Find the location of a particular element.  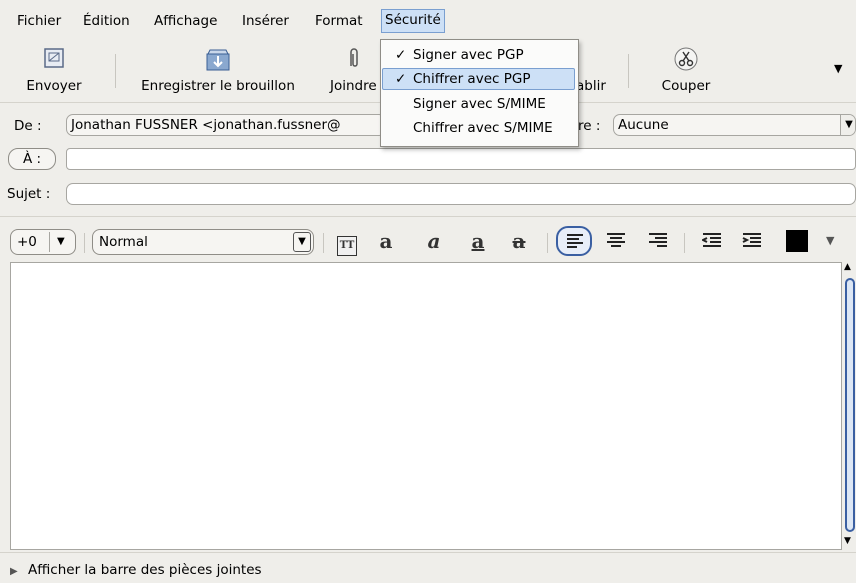

save-draft-label: Enregistrer le brouillon is located at coordinates (218, 86).